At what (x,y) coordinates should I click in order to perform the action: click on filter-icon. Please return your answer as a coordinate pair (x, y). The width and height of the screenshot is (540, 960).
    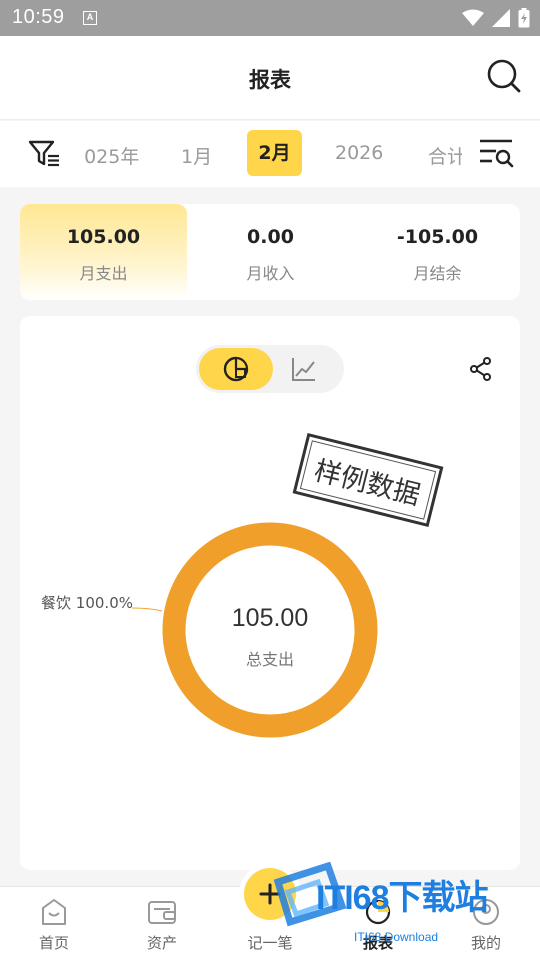
    Looking at the image, I should click on (43, 153).